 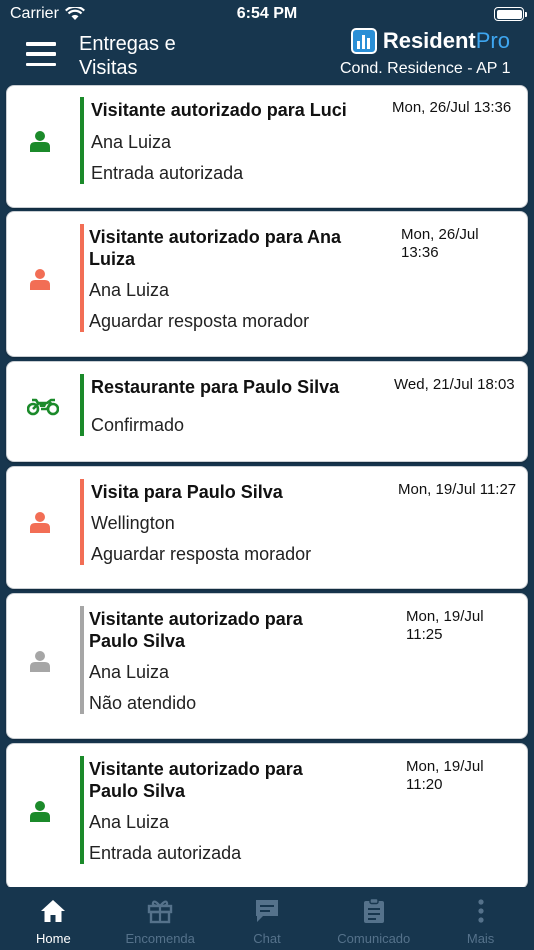 I want to click on tab-label: Comunicado, so click(x=374, y=938).